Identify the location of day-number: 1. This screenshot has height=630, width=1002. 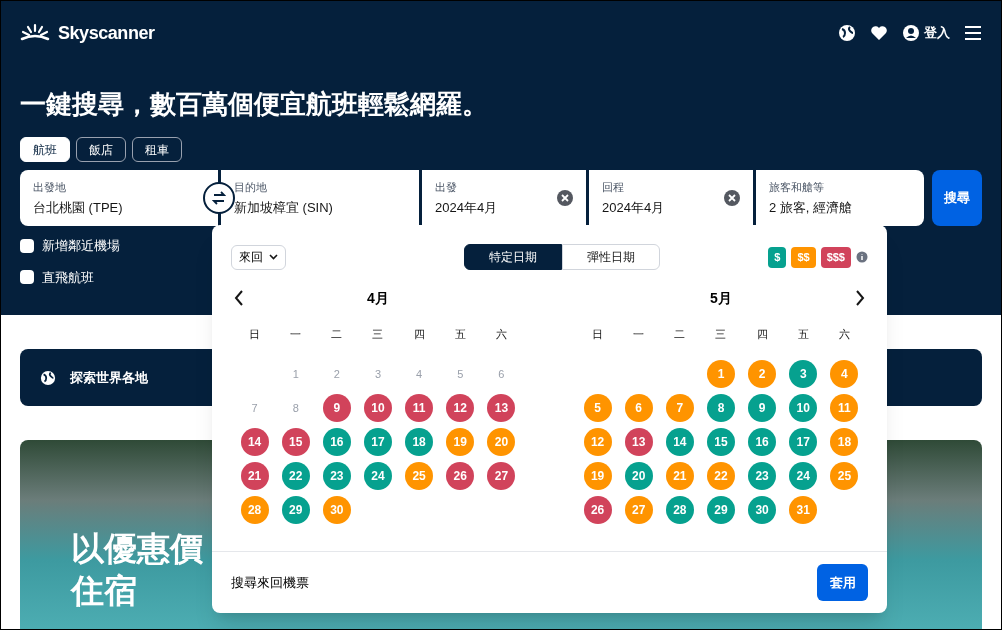
(295, 374).